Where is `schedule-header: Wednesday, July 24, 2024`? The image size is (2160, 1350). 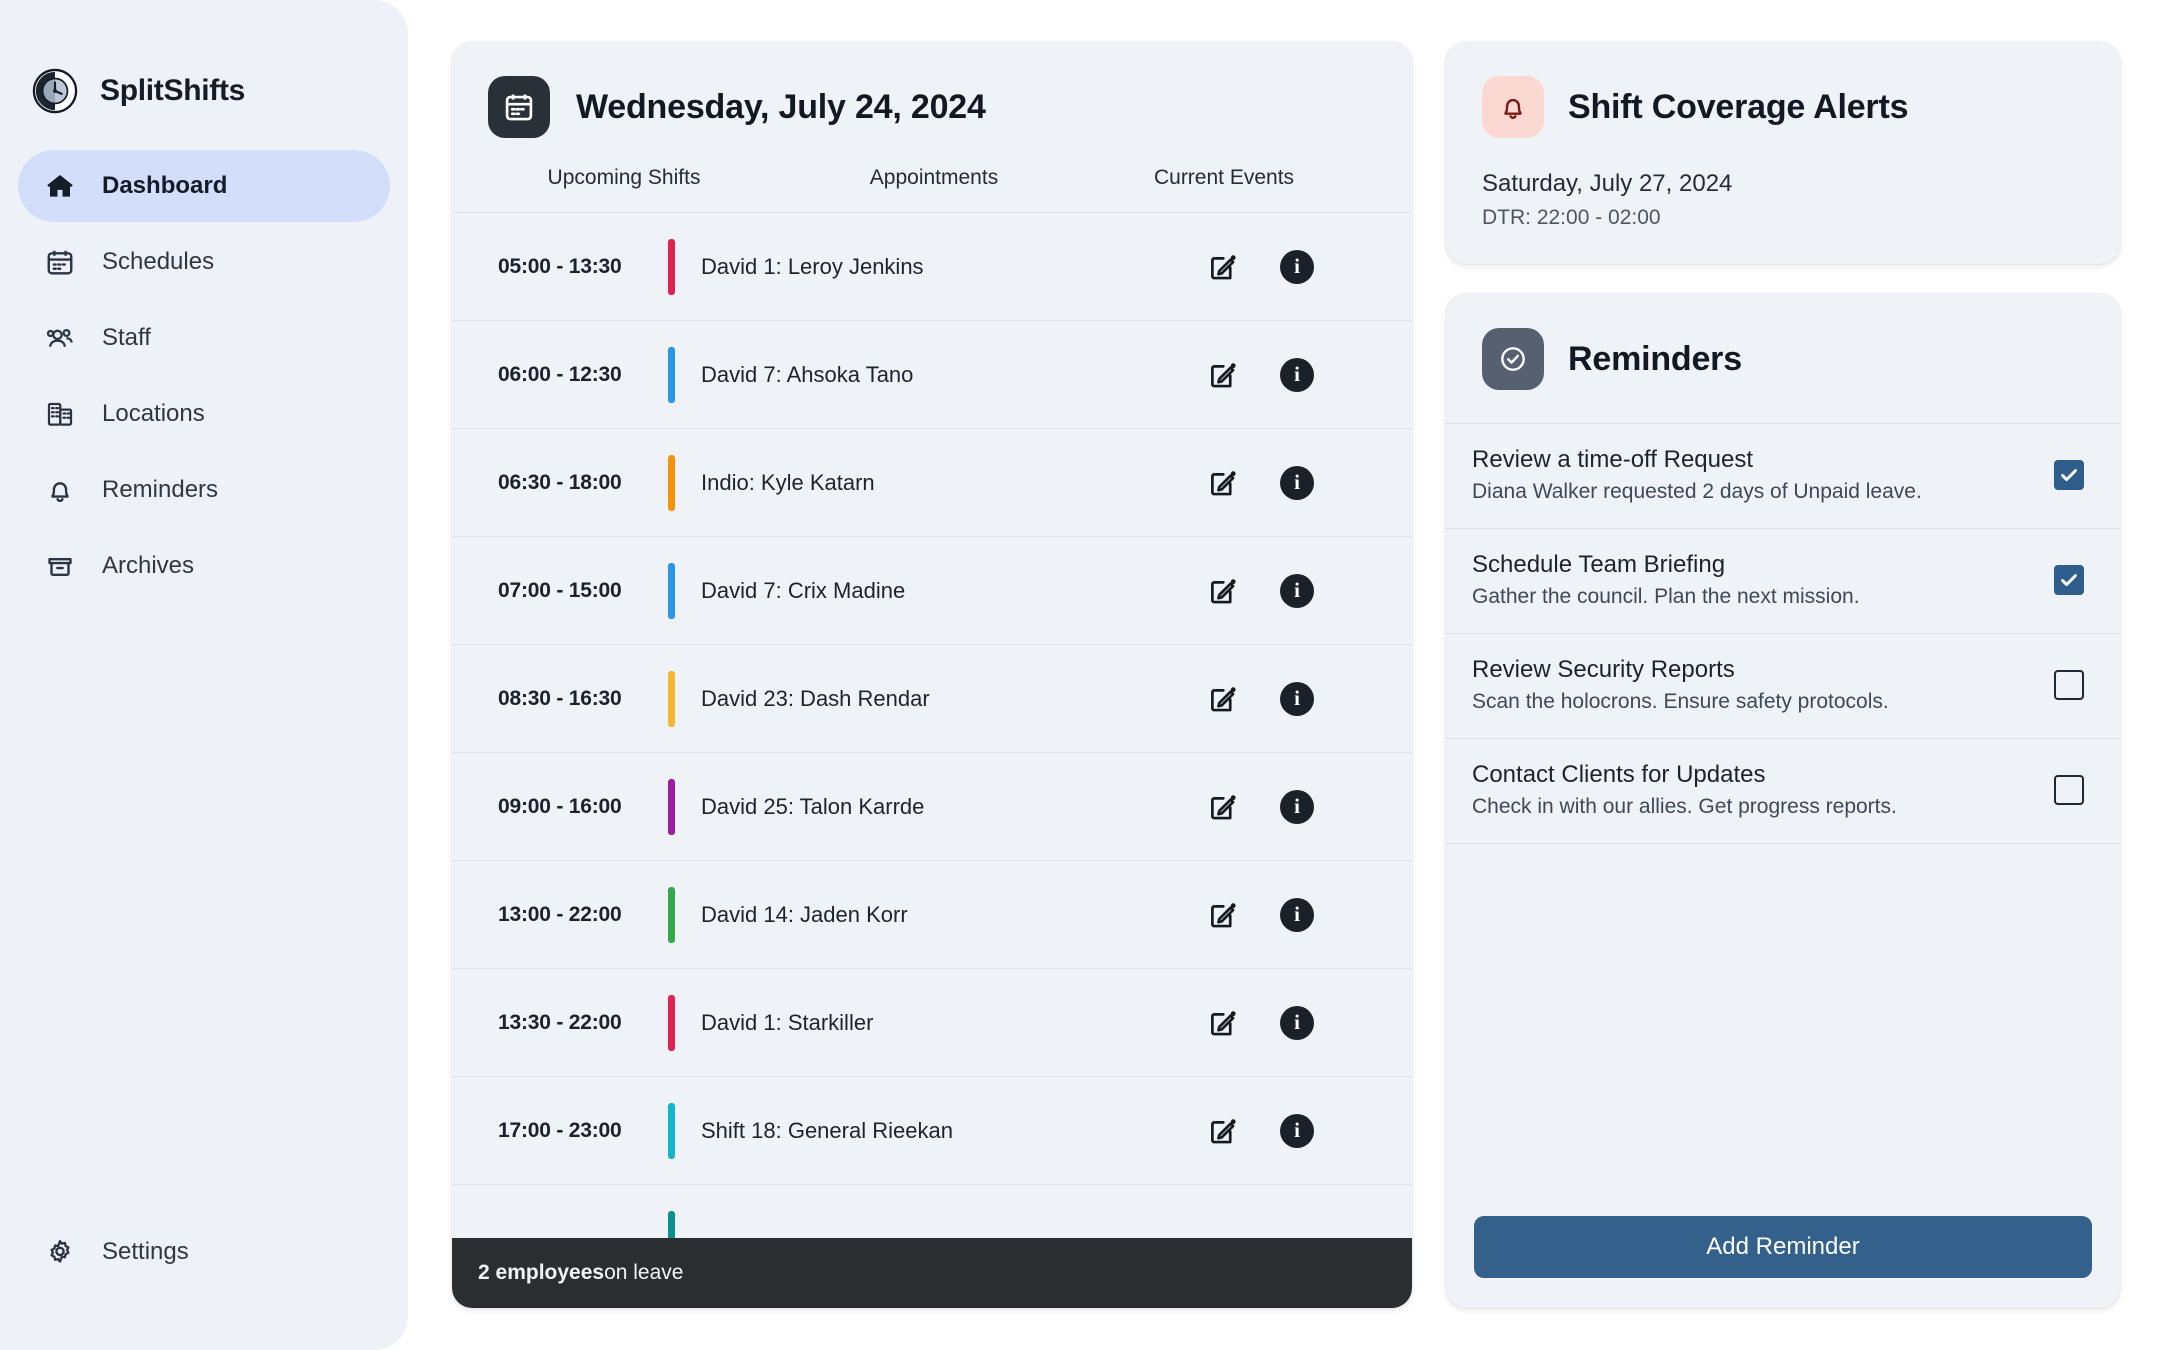 schedule-header: Wednesday, July 24, 2024 is located at coordinates (932, 90).